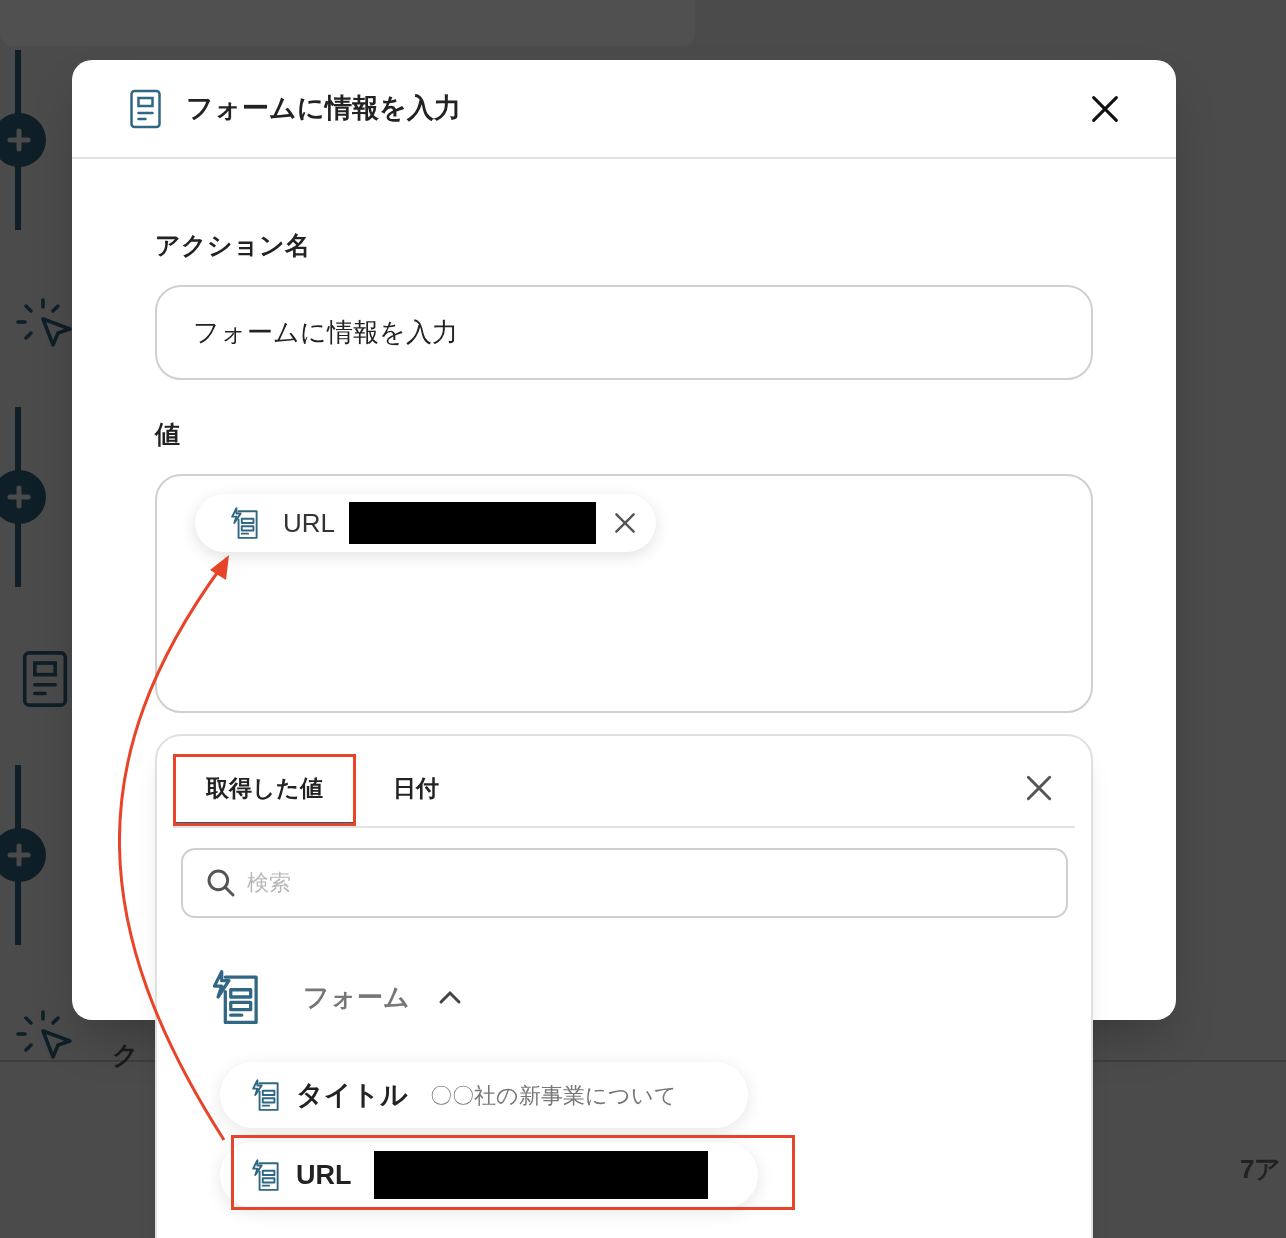 The height and width of the screenshot is (1238, 1286). Describe the element at coordinates (352, 1095) in the screenshot. I see `item-label: タイトル` at that location.